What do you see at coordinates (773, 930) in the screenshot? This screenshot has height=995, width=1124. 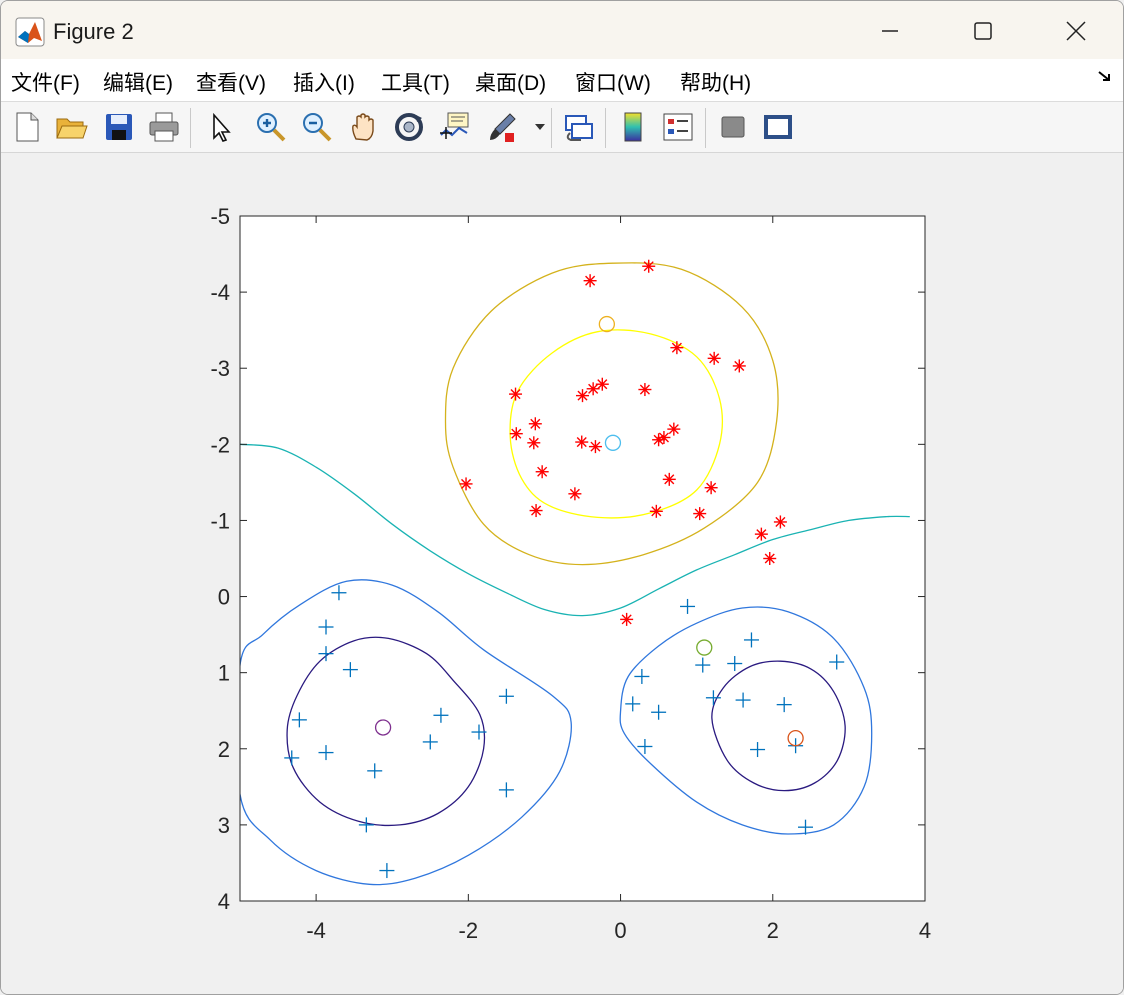 I see `x-tick-label: 2` at bounding box center [773, 930].